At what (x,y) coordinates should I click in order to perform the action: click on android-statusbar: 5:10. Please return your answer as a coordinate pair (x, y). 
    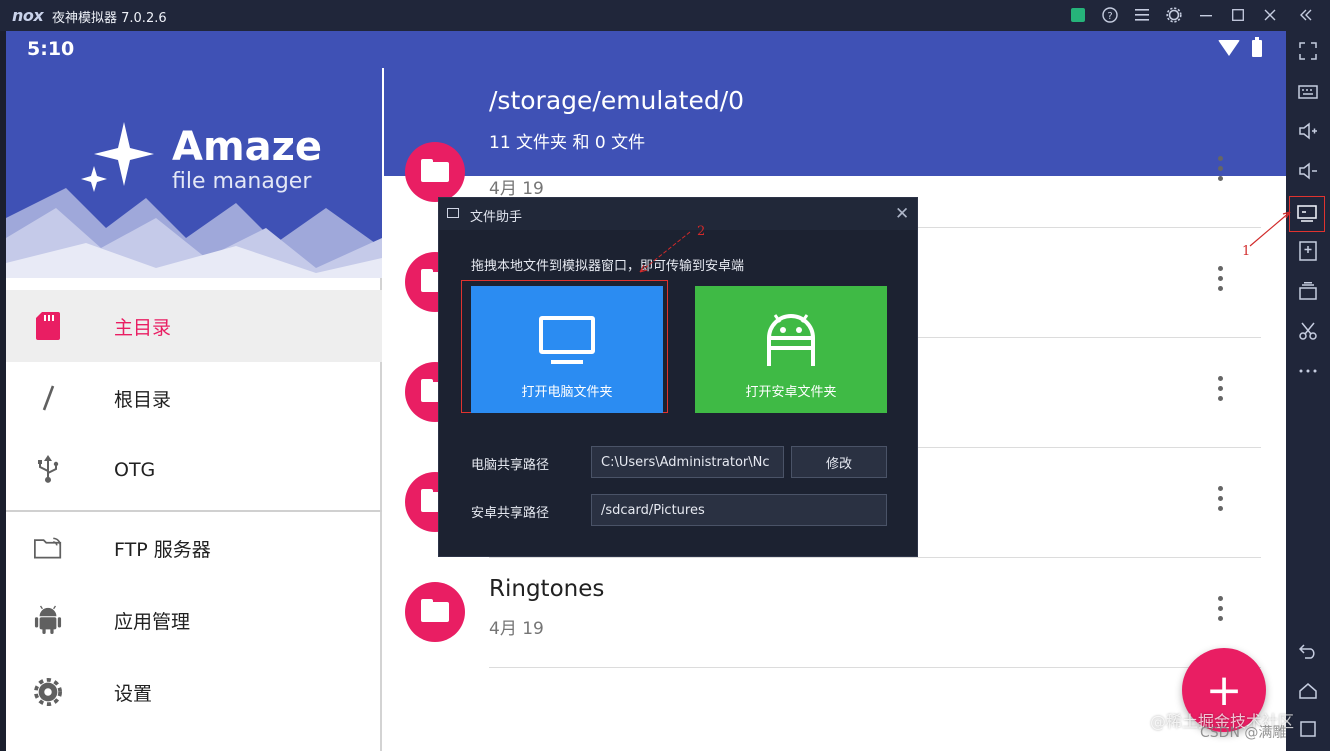
    Looking at the image, I should click on (646, 49).